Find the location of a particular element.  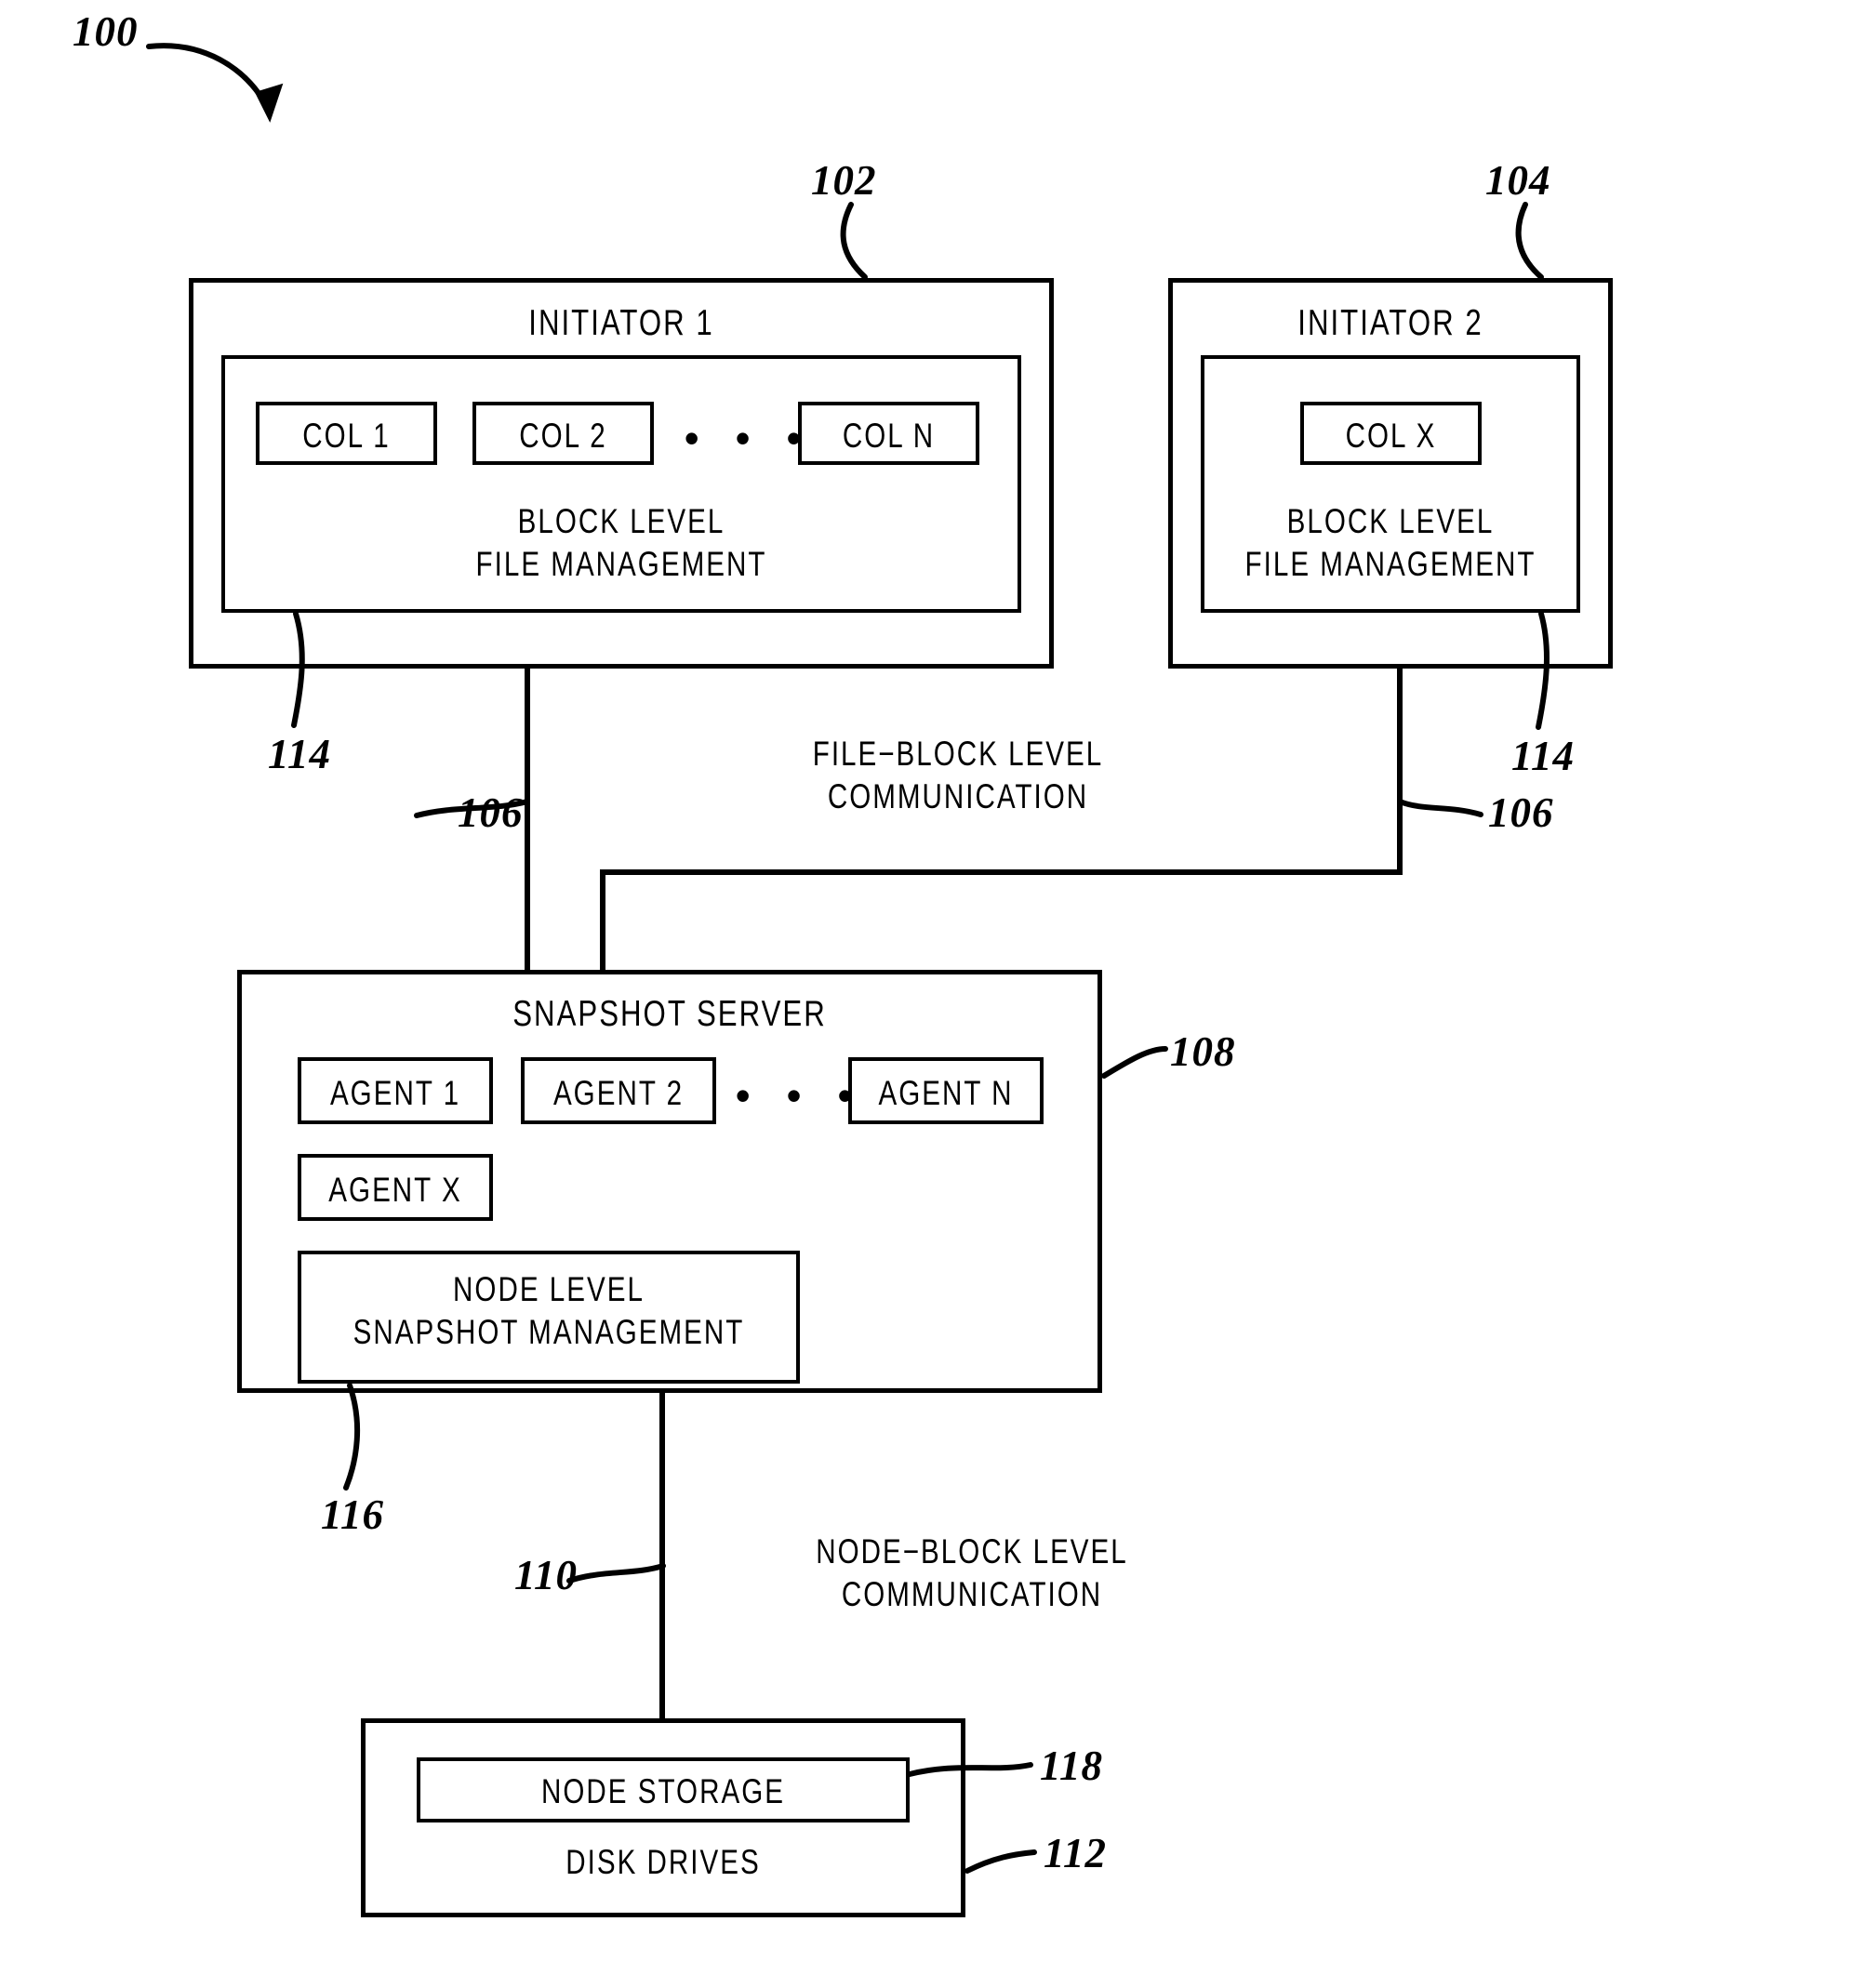

initiator-1-title: INITIATOR 1 is located at coordinates (621, 323).